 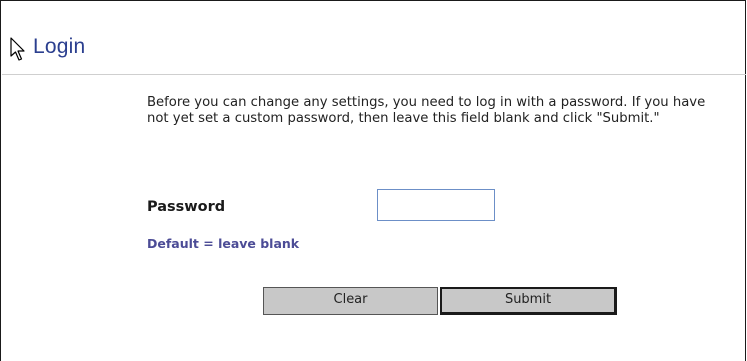 I want to click on password-field, so click(x=436, y=205).